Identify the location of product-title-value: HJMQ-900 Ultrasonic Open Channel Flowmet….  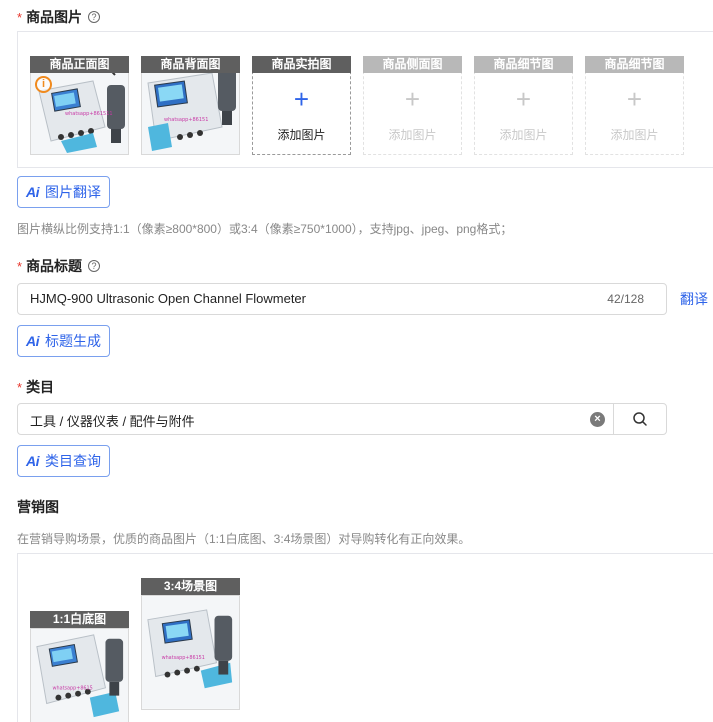
(168, 298).